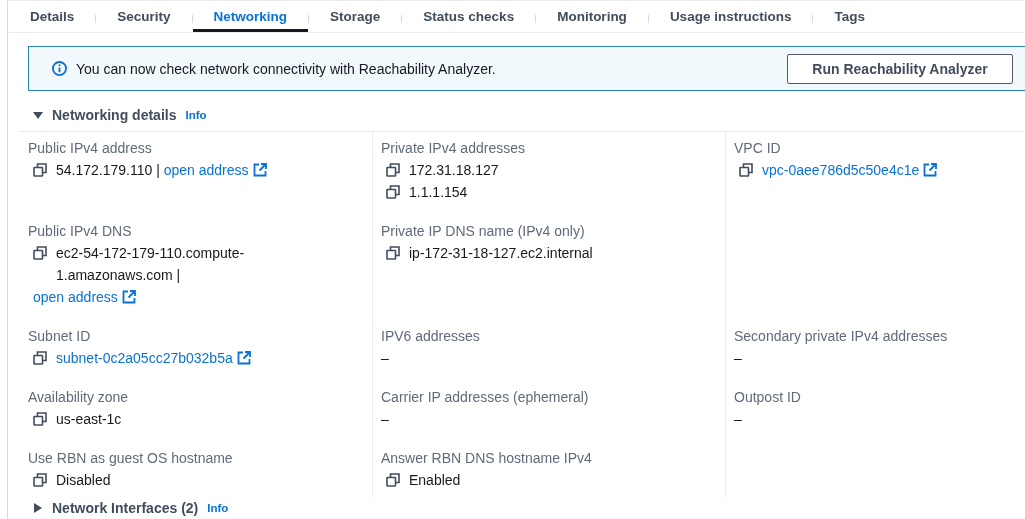 The height and width of the screenshot is (519, 1025). Describe the element at coordinates (469, 16) in the screenshot. I see `tab: Status checks` at that location.